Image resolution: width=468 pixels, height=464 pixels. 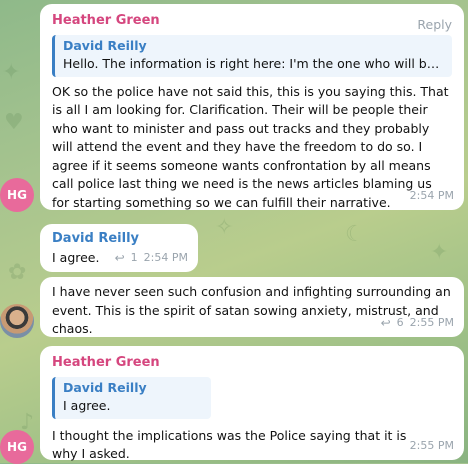 I want to click on sender-name: David Reilly, so click(x=119, y=239).